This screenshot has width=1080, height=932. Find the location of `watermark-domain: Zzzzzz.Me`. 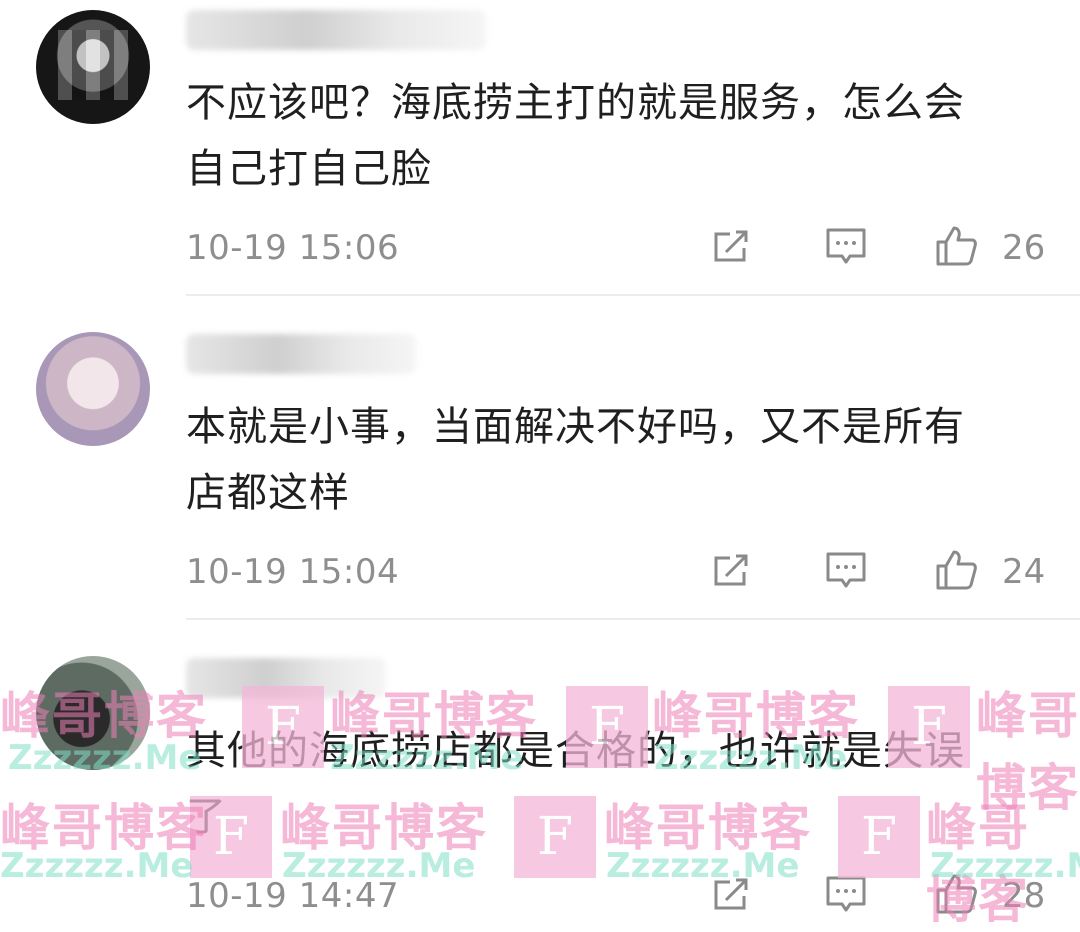

watermark-domain: Zzzzzz.Me is located at coordinates (97, 866).